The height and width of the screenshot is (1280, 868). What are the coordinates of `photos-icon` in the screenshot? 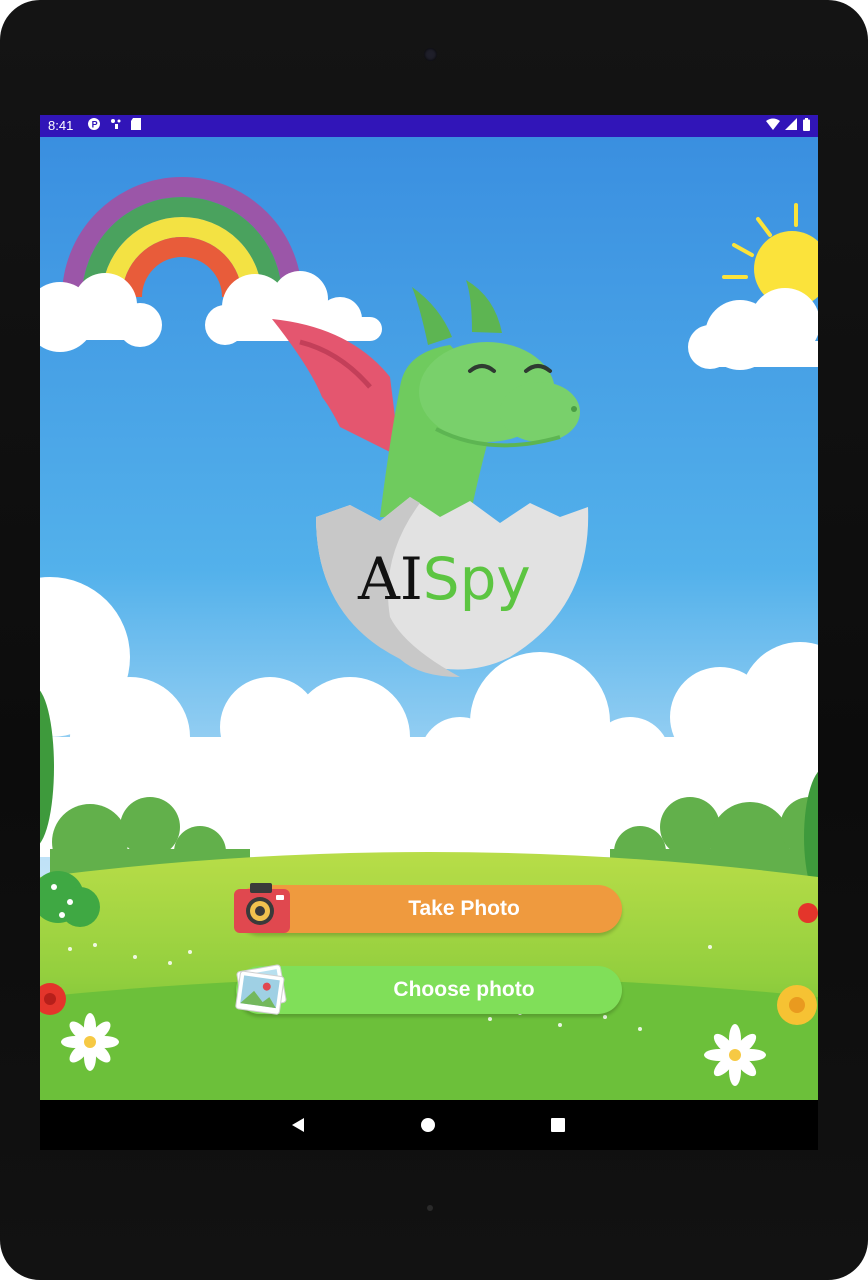 It's located at (261, 989).